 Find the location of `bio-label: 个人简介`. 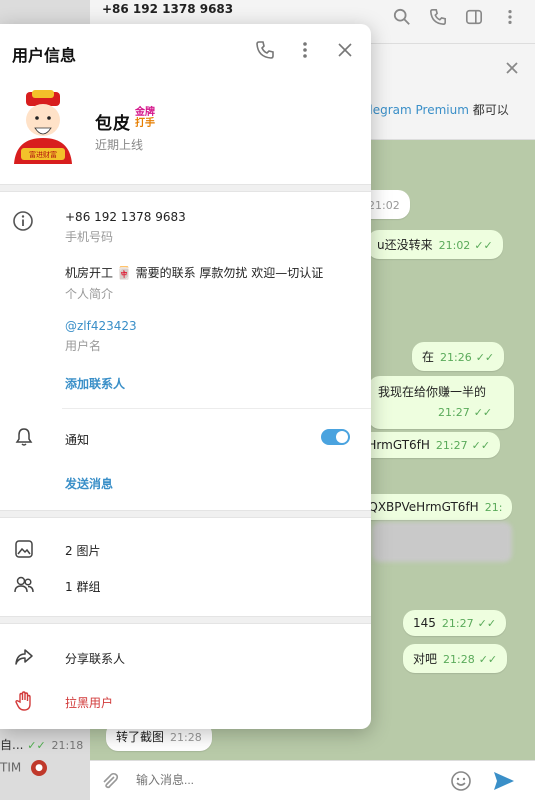

bio-label: 个人简介 is located at coordinates (89, 294).